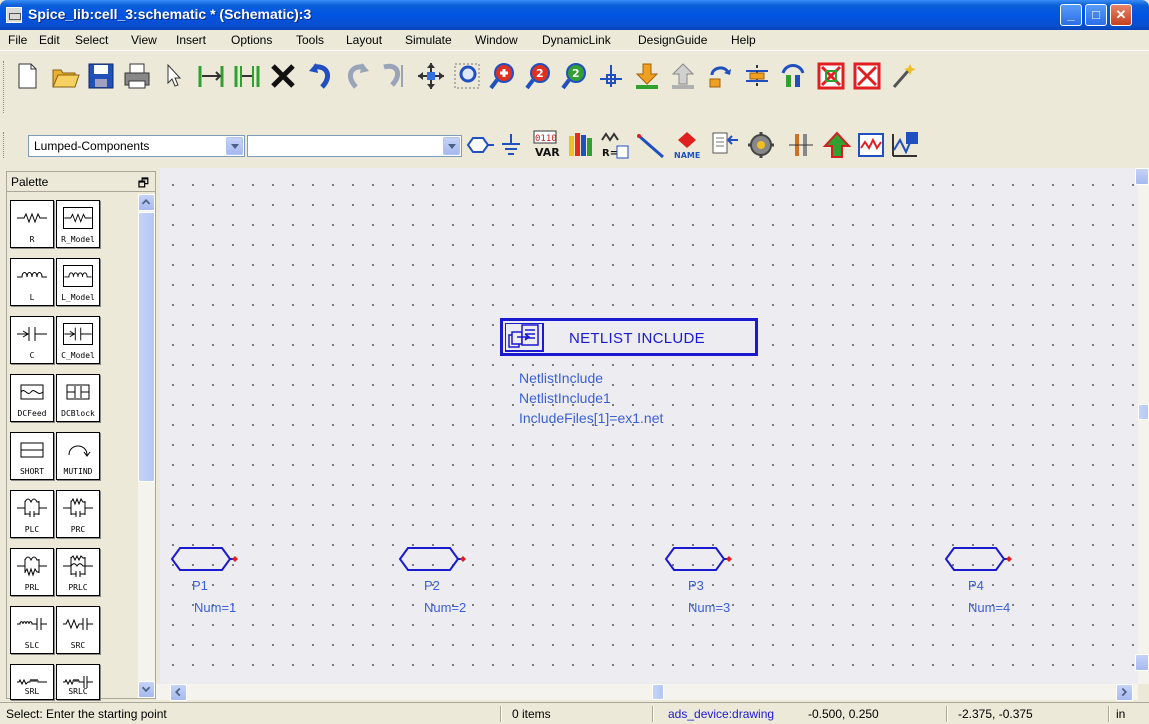 This screenshot has width=1149, height=724. Describe the element at coordinates (1124, 692) in the screenshot. I see `scroll-right-icon` at that location.